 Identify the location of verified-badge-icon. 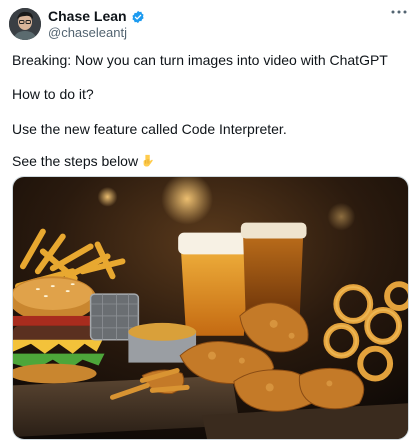
(138, 17).